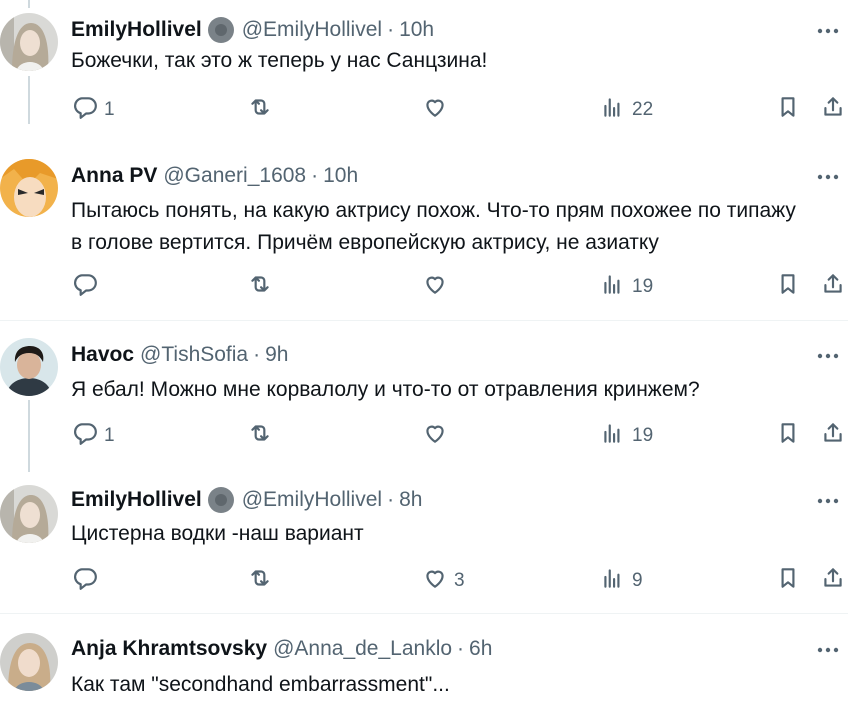 This screenshot has width=848, height=707. What do you see at coordinates (276, 355) in the screenshot?
I see `timestamp: 9h` at bounding box center [276, 355].